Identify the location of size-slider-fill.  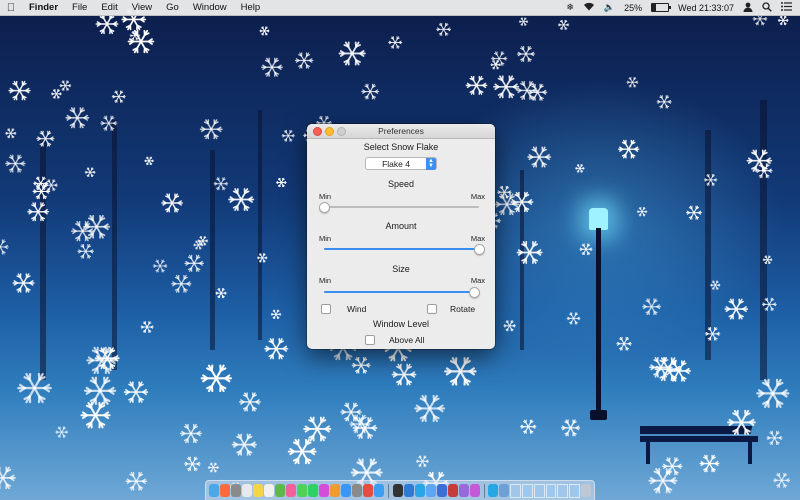
(399, 292).